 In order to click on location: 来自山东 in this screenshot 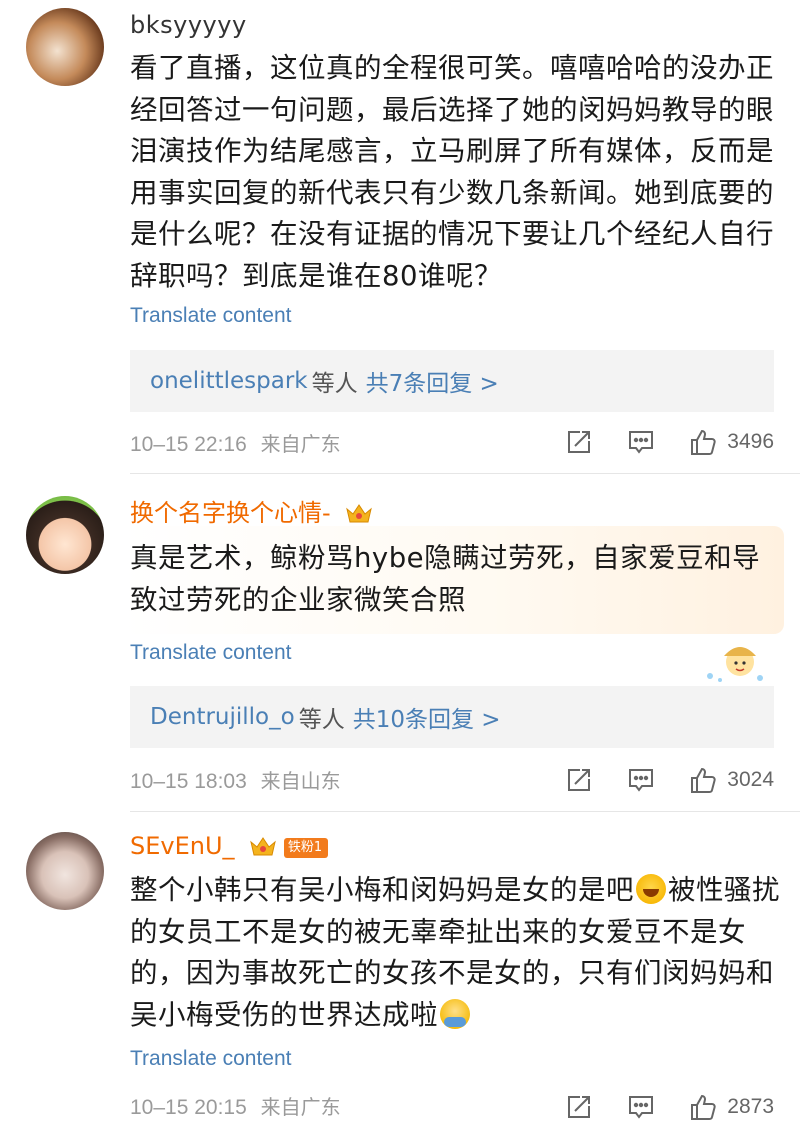, I will do `click(300, 781)`.